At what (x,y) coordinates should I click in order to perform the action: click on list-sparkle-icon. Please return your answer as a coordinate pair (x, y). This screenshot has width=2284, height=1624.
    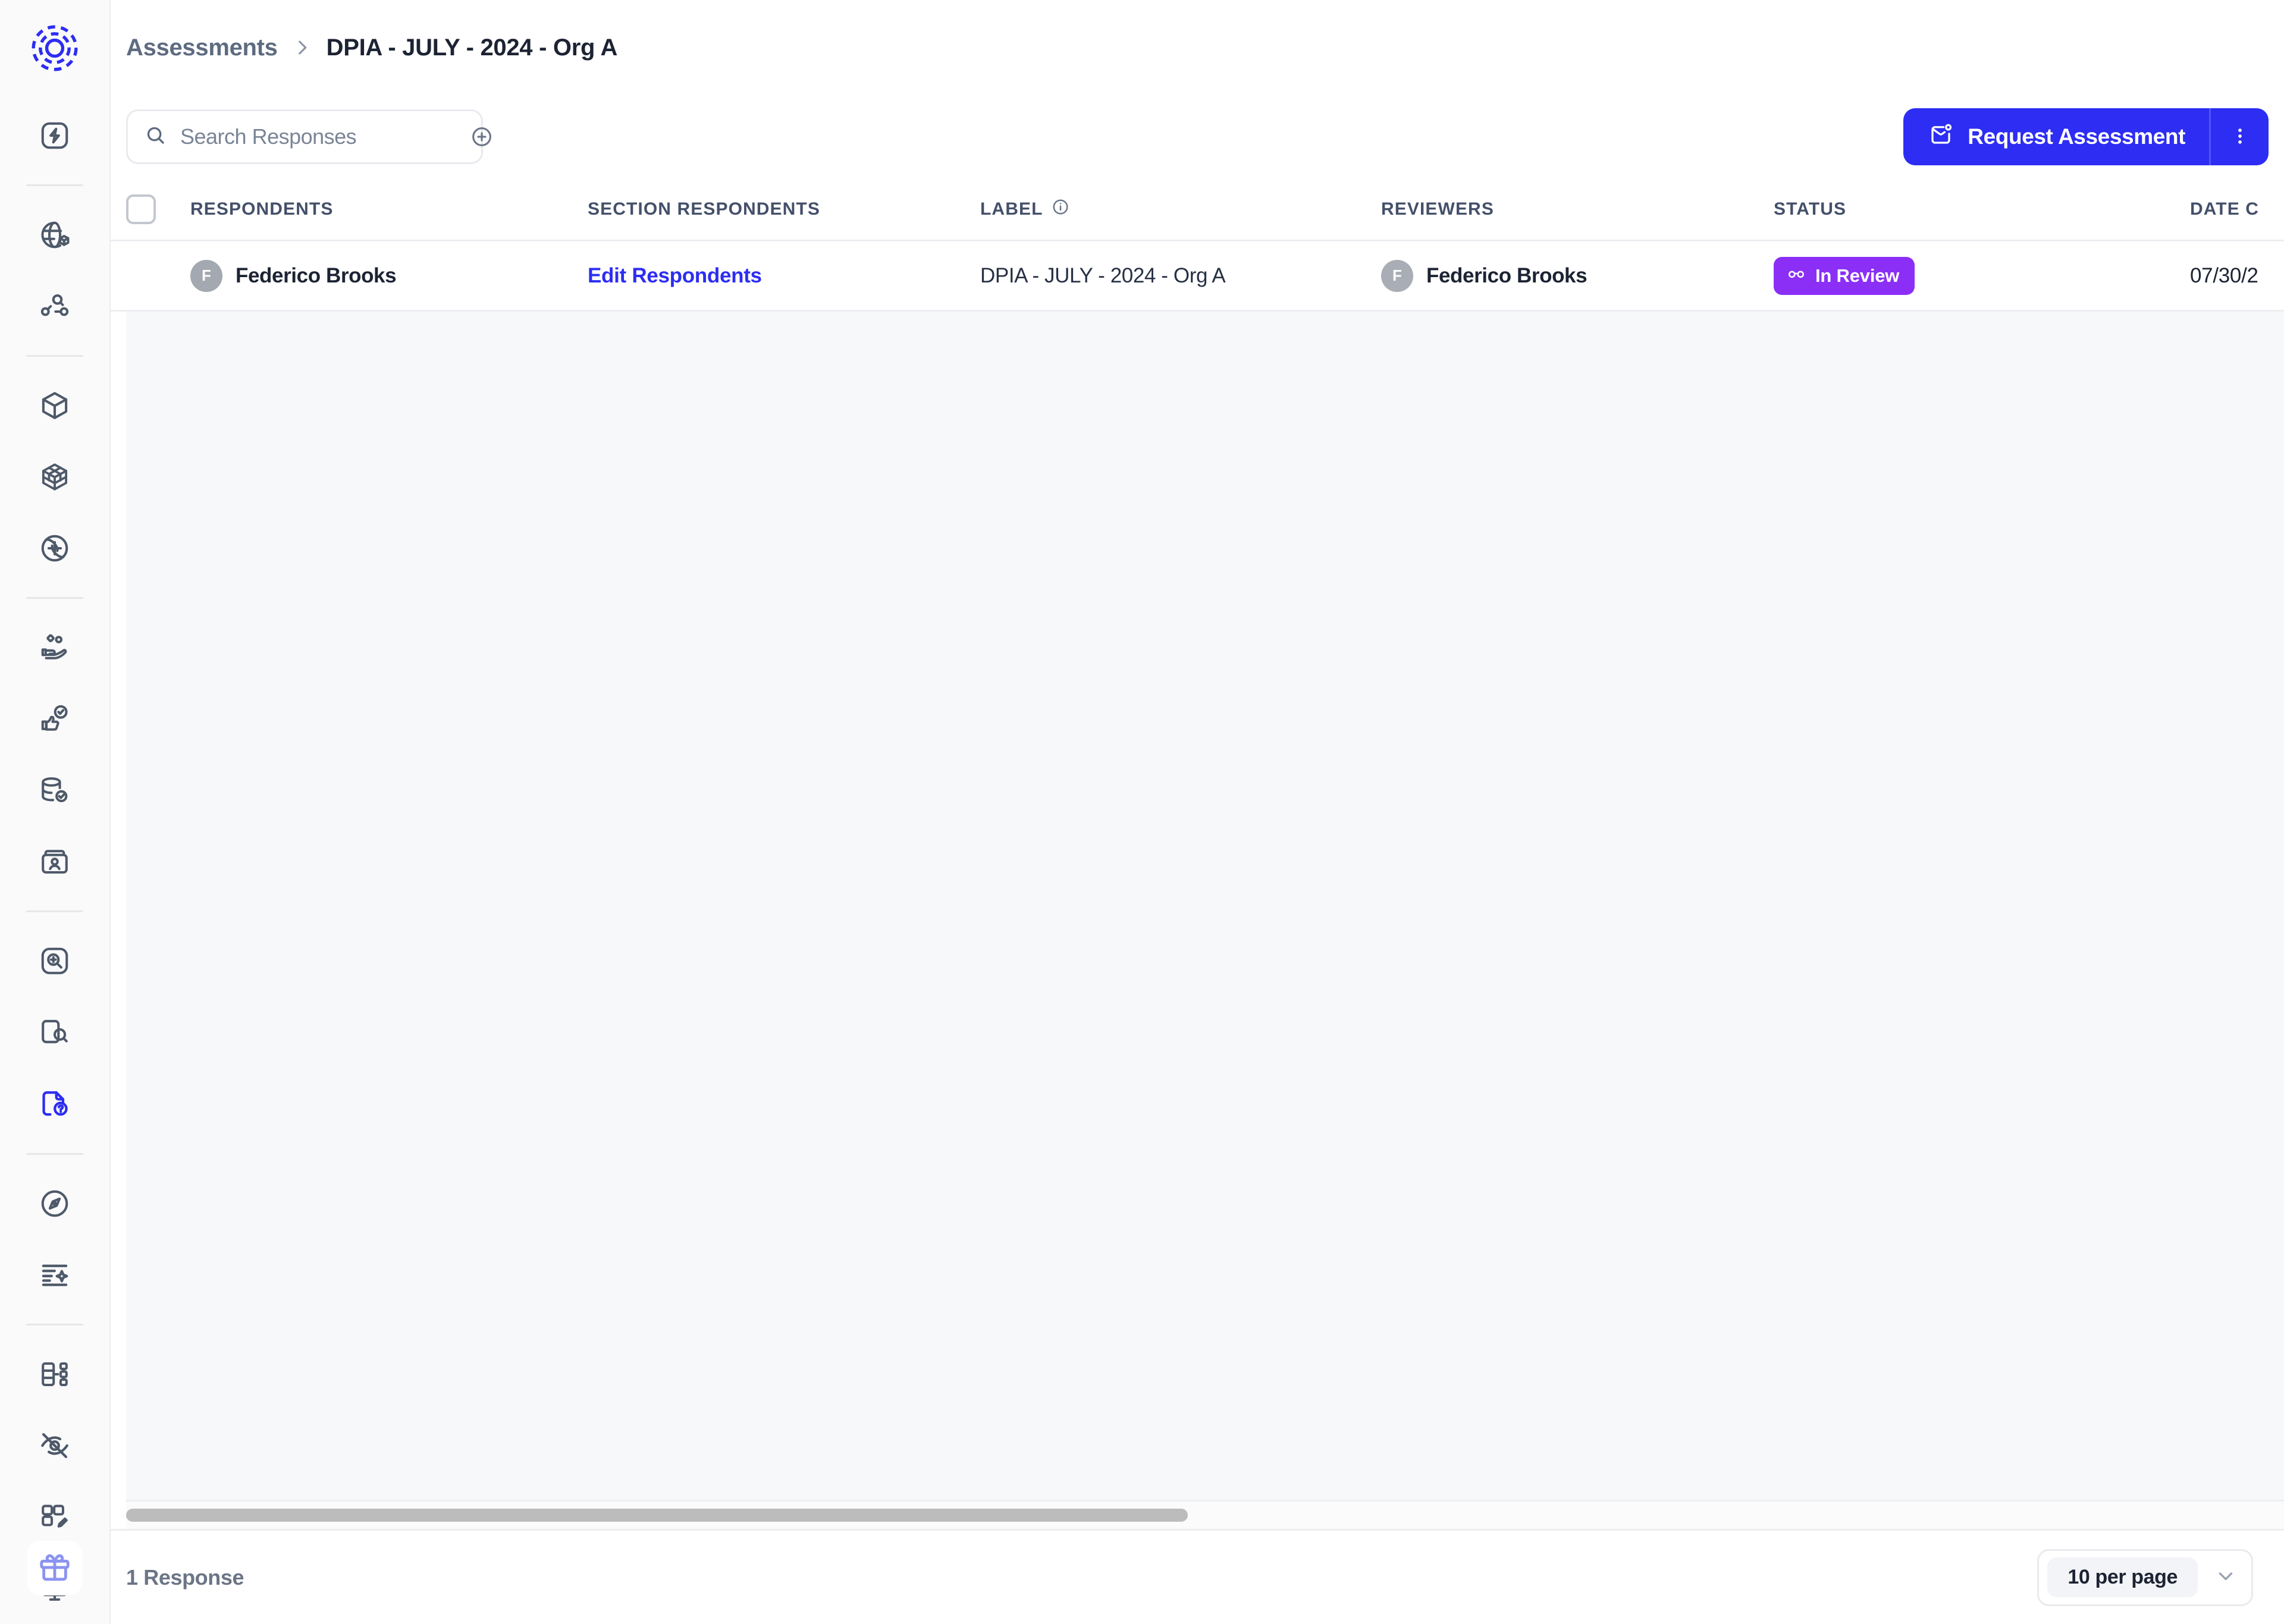
    Looking at the image, I should click on (55, 1275).